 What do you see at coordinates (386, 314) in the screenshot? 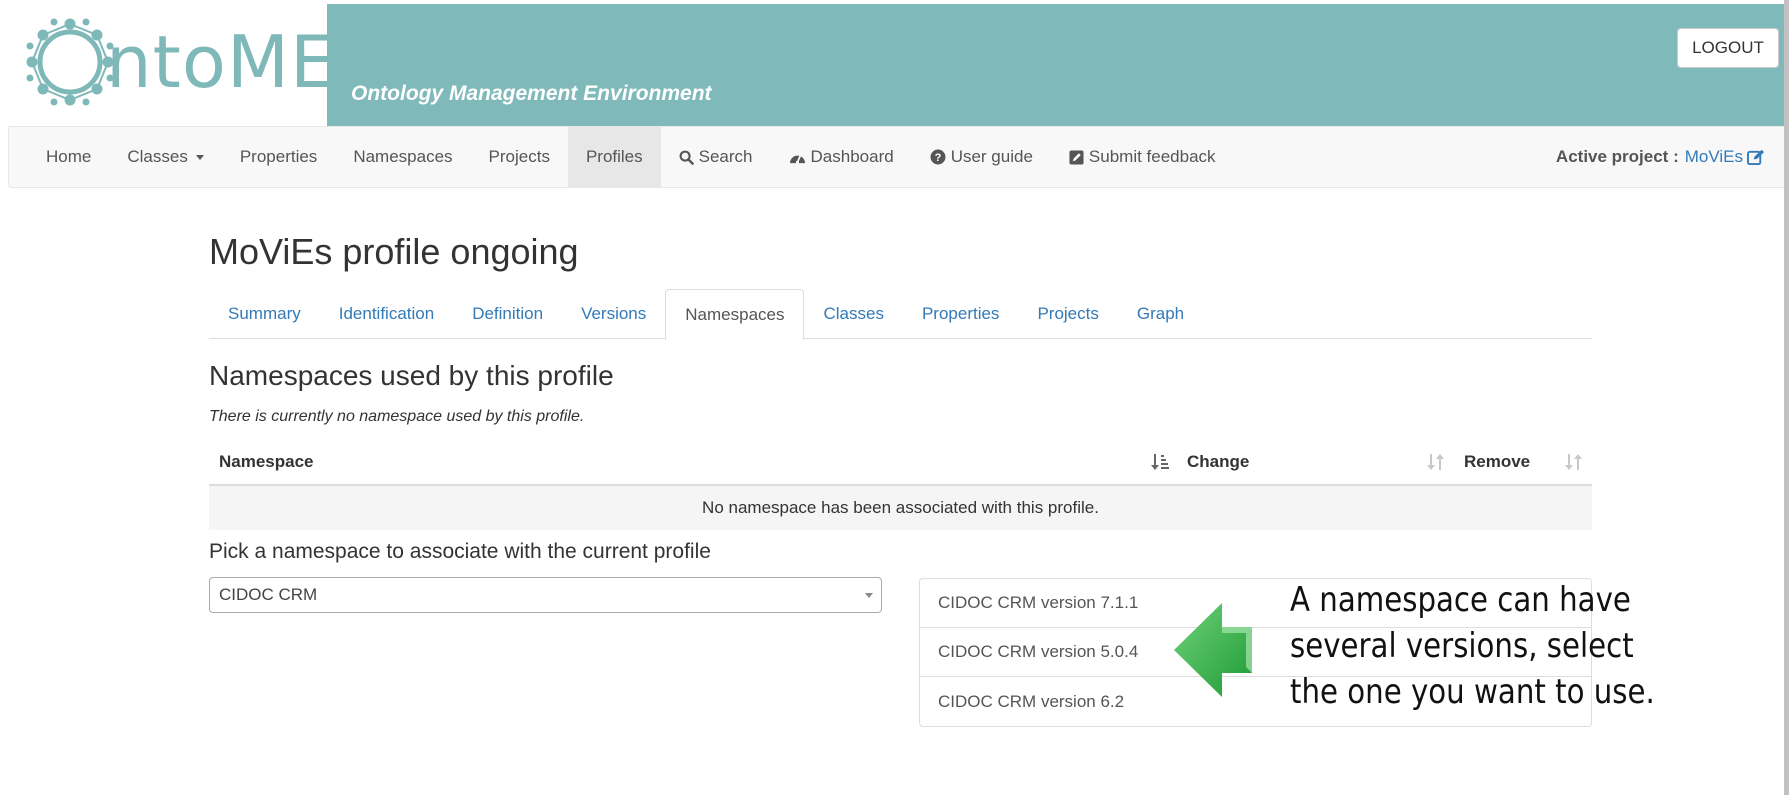
I see `tab-identification: Identification` at bounding box center [386, 314].